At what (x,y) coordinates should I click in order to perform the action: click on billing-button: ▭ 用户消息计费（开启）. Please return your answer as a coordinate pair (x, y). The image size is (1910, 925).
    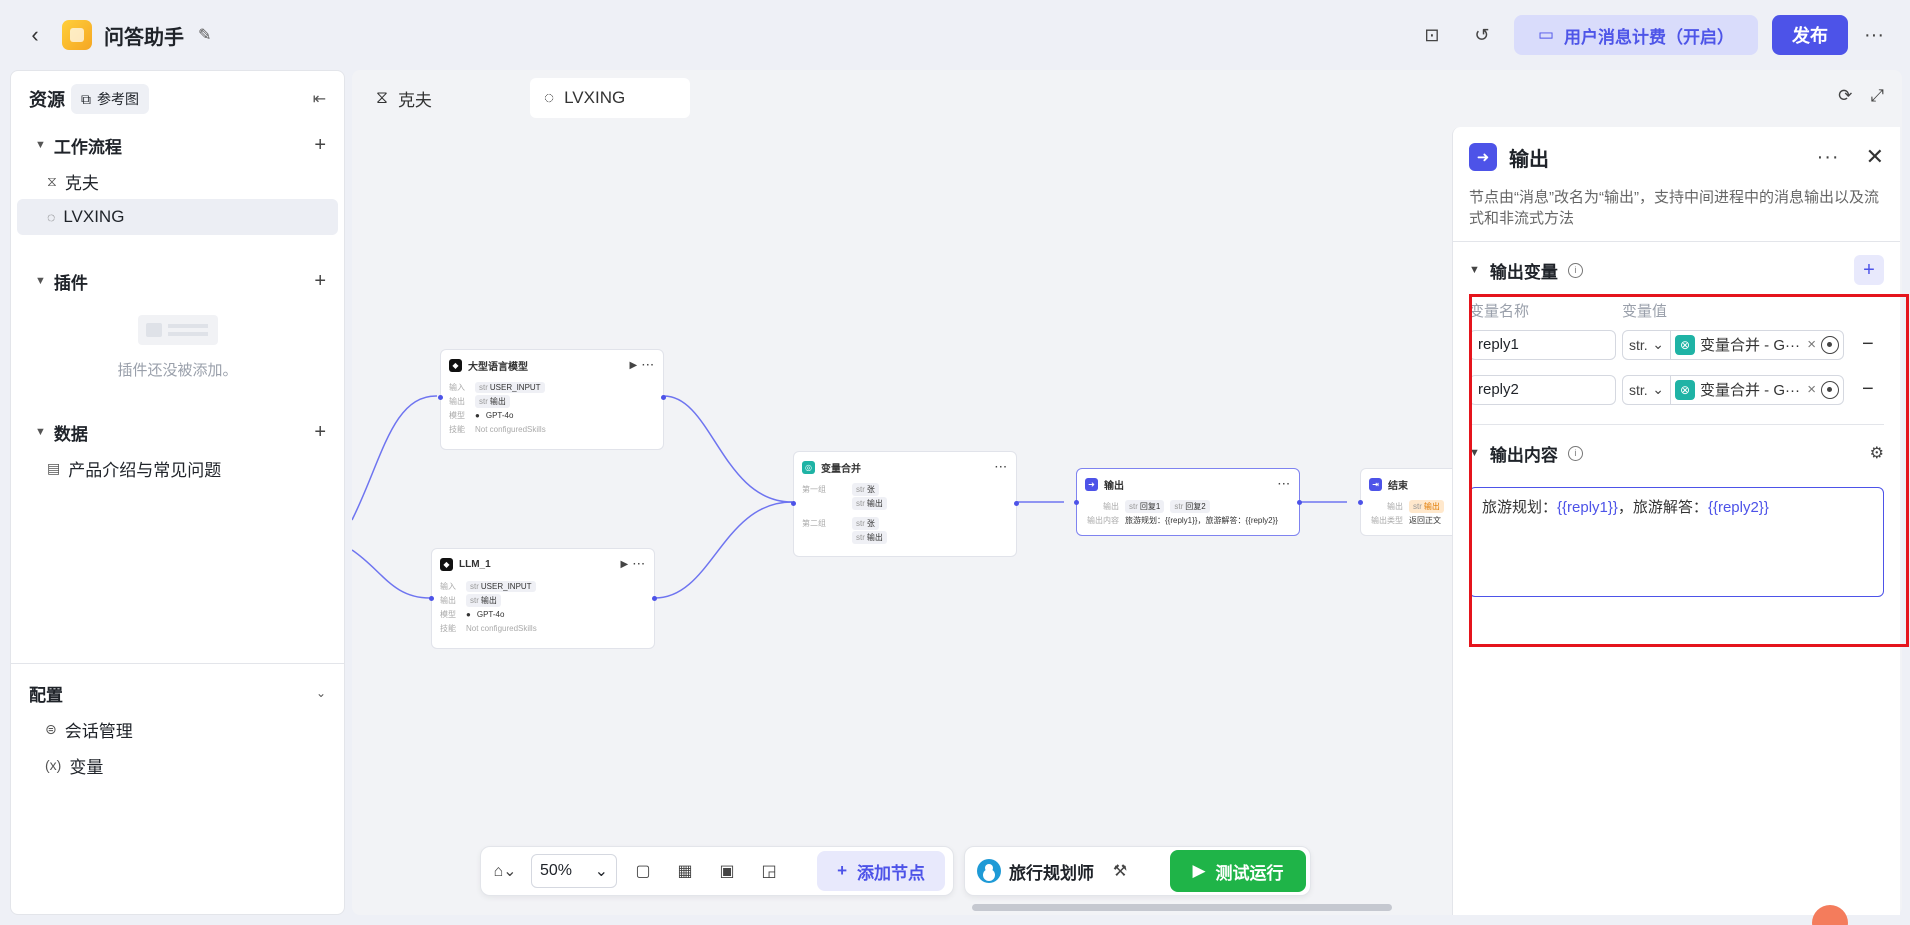
    Looking at the image, I should click on (1635, 35).